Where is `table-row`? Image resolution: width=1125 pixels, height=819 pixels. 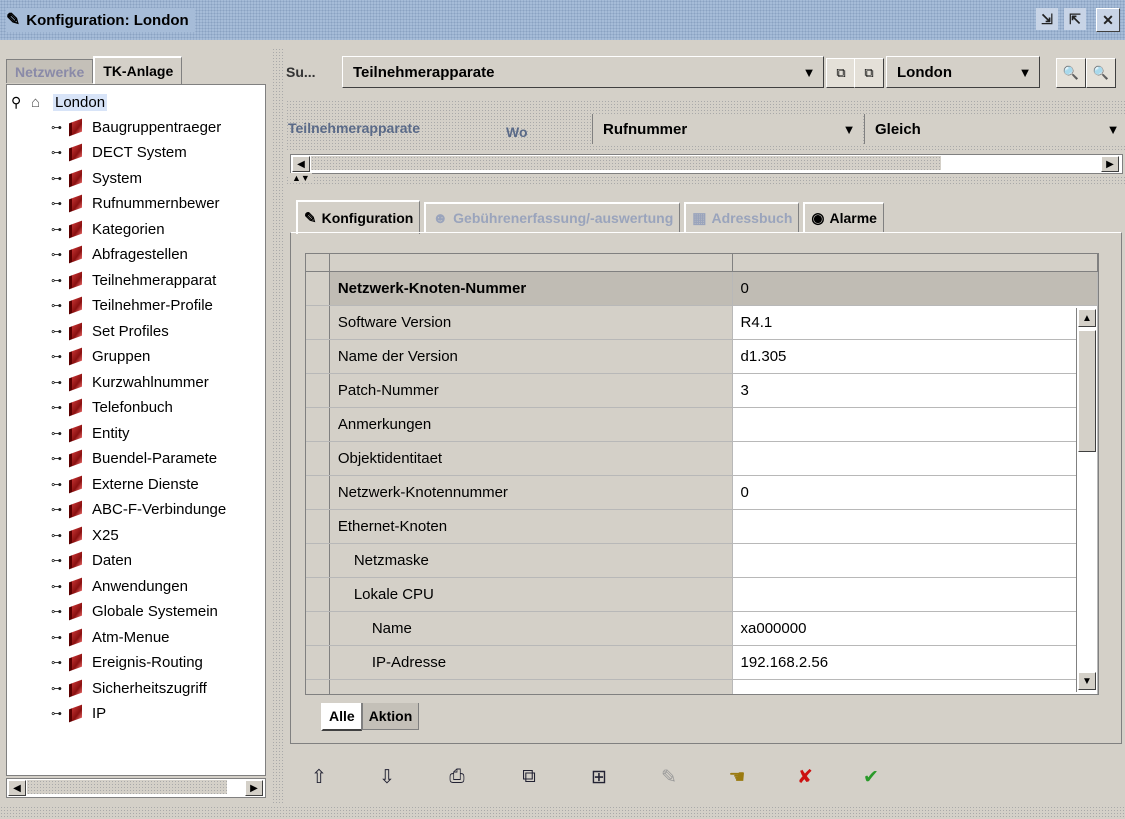 table-row is located at coordinates (702, 686).